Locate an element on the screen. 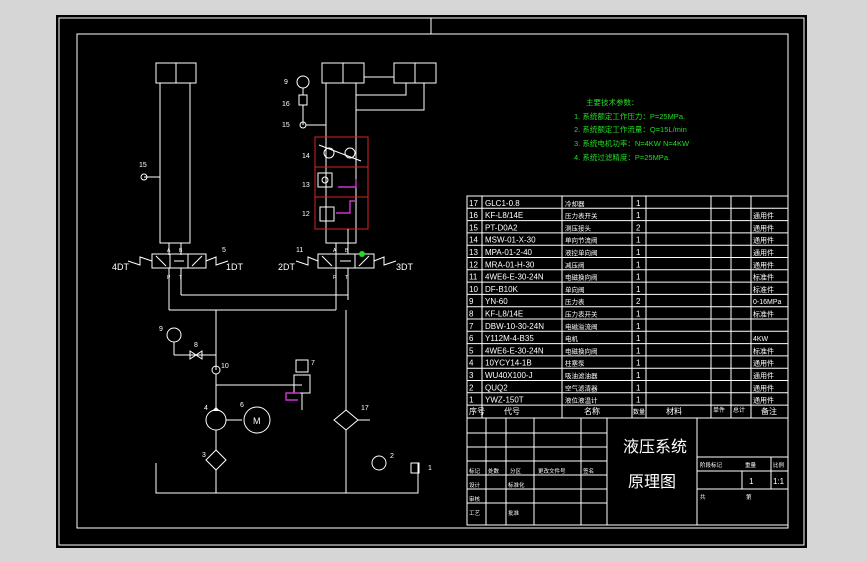  port-b-left: B is located at coordinates (181, 251).